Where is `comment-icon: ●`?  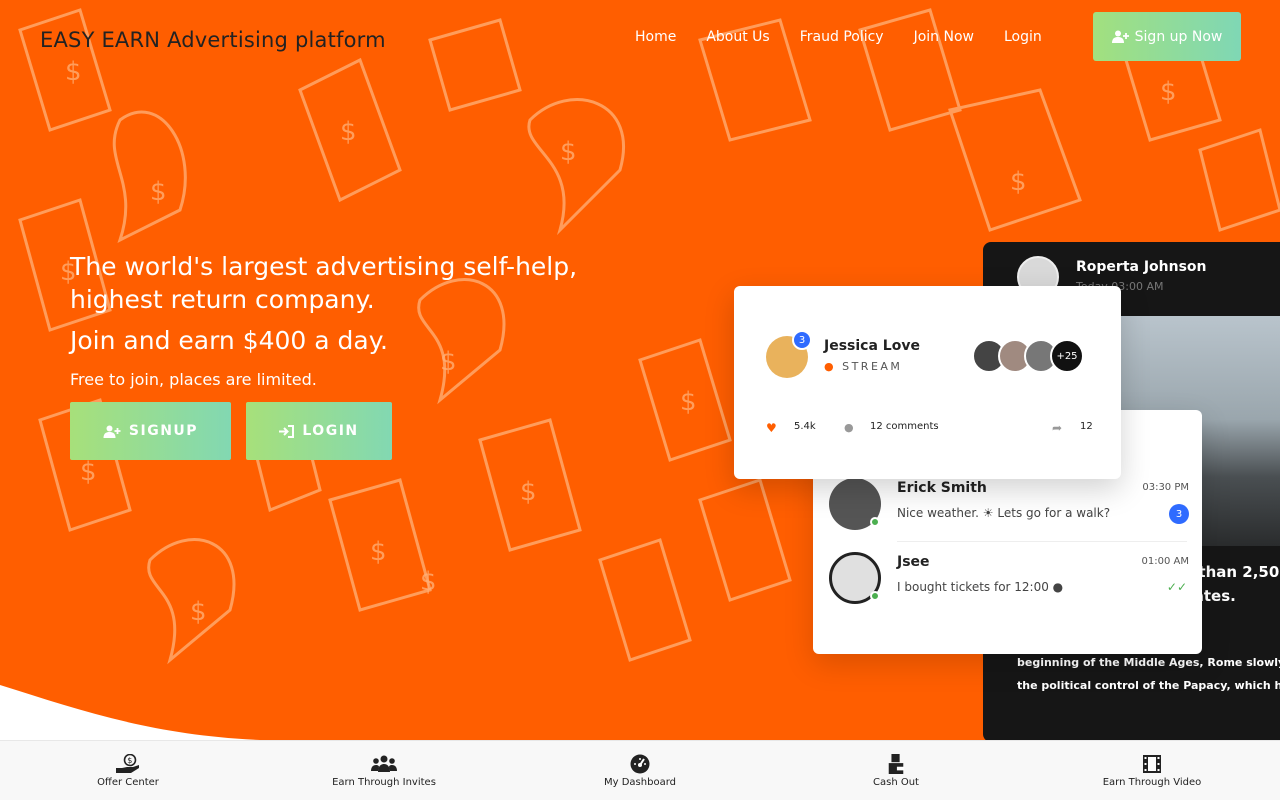 comment-icon: ● is located at coordinates (849, 427).